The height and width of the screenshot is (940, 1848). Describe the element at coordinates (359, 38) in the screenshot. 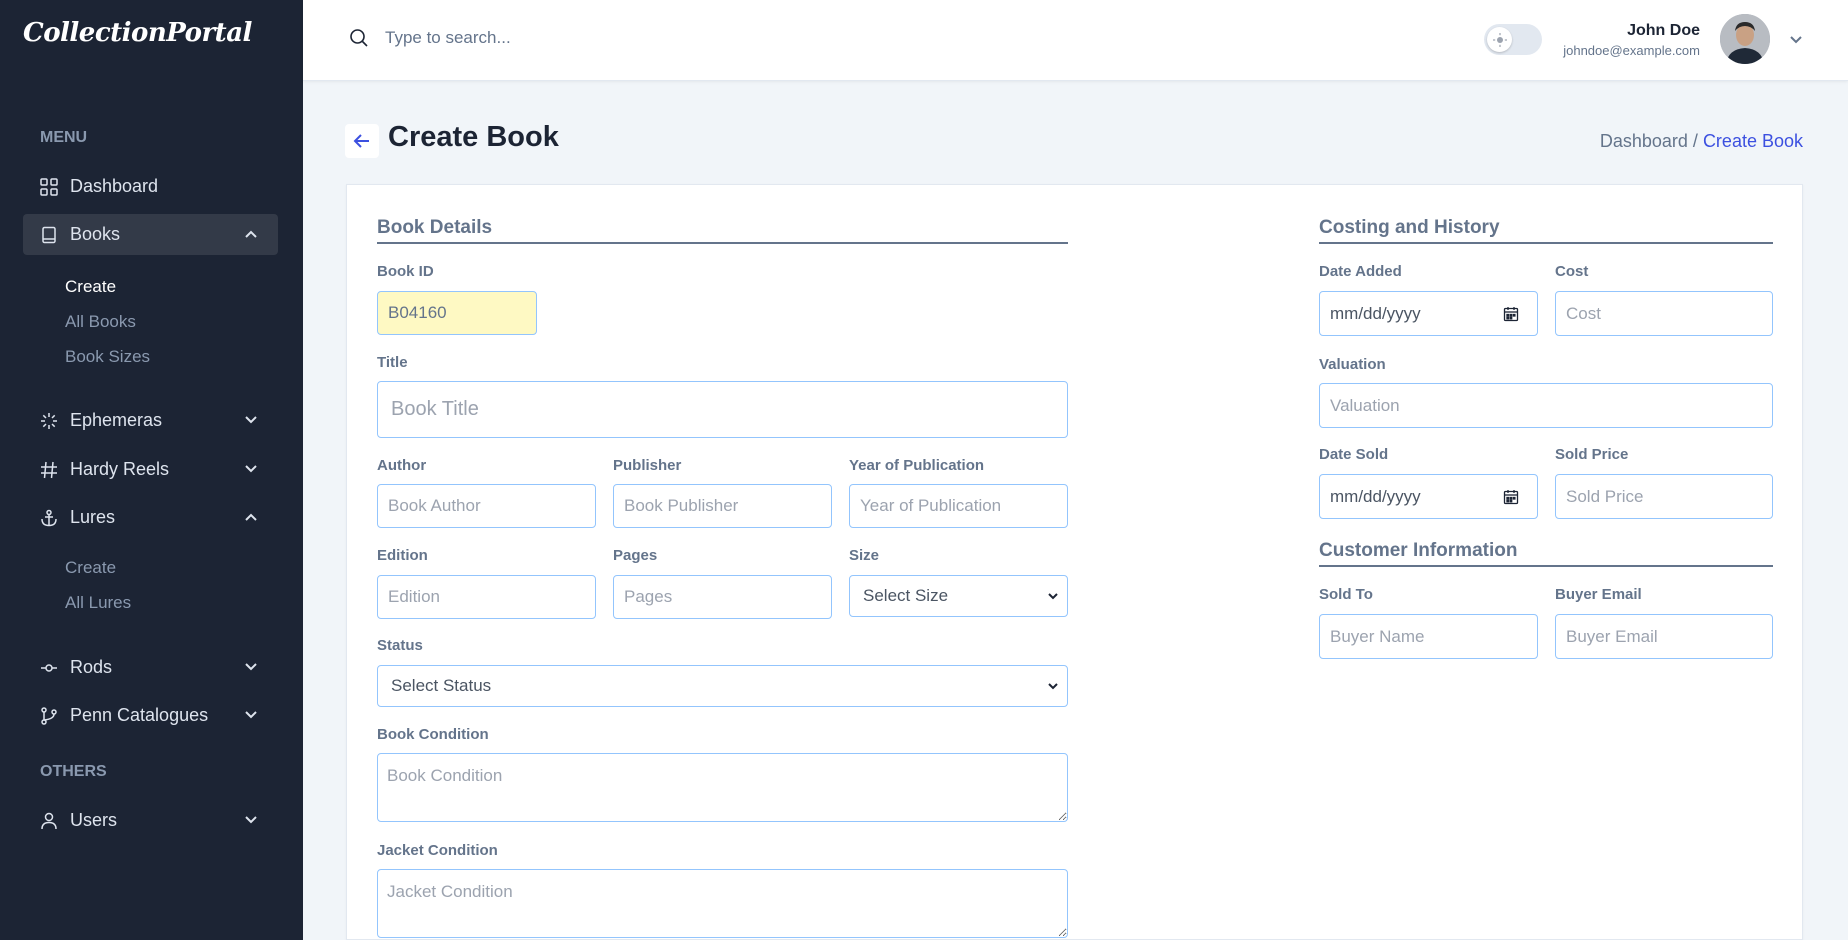

I see `search-icon` at that location.